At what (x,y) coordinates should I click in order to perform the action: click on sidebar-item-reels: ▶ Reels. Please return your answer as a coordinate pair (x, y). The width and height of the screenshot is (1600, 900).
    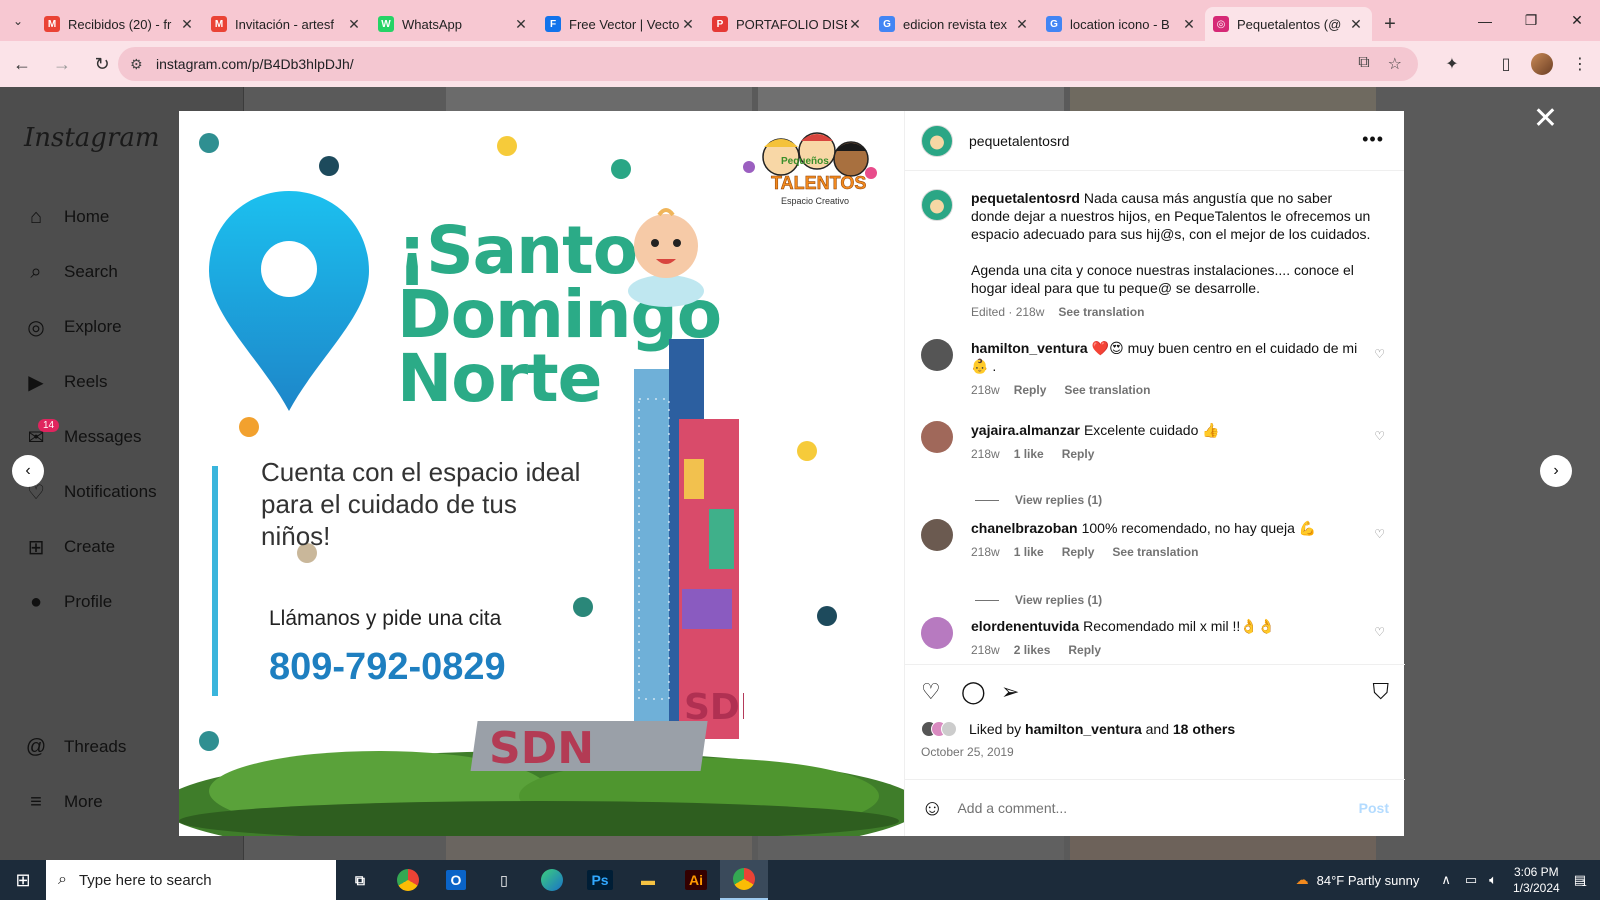
    Looking at the image, I should click on (65, 382).